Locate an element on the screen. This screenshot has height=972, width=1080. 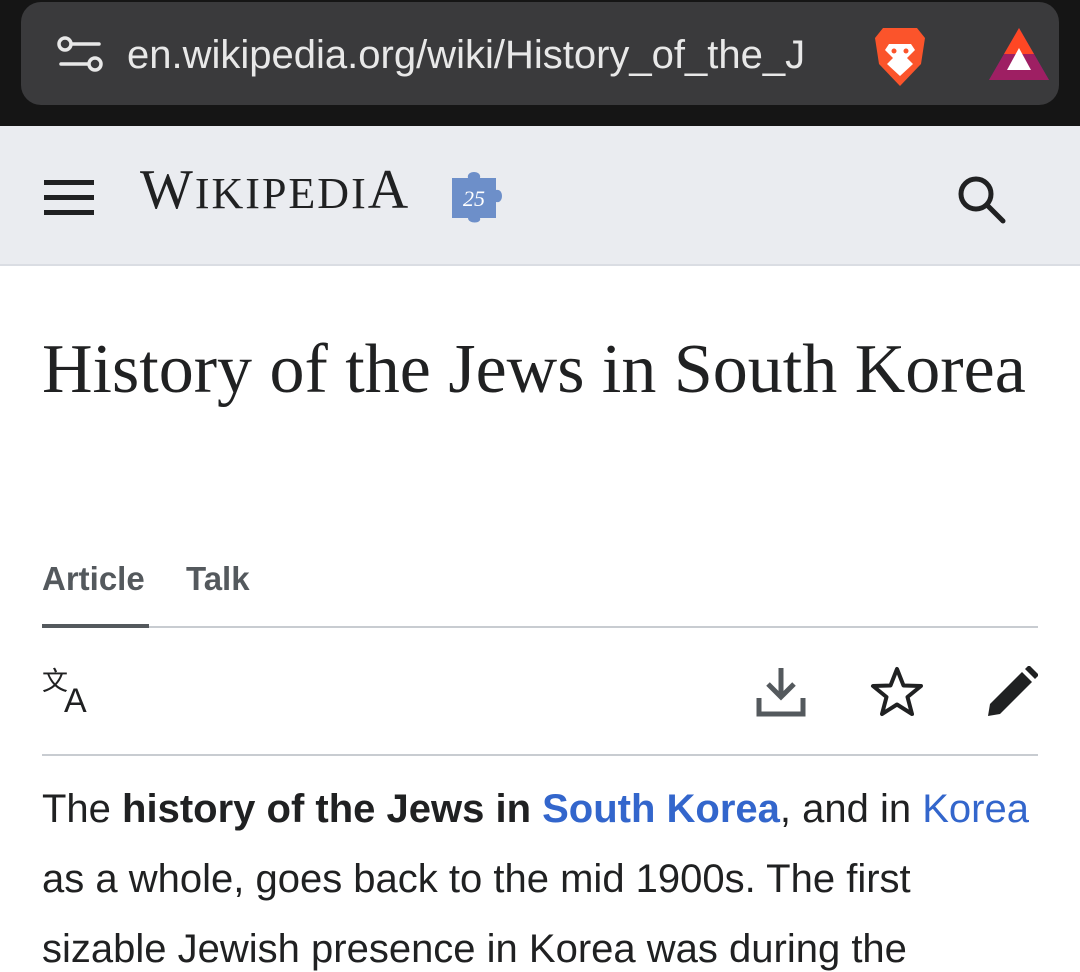
edit-pencil-icon is located at coordinates (1012, 692).